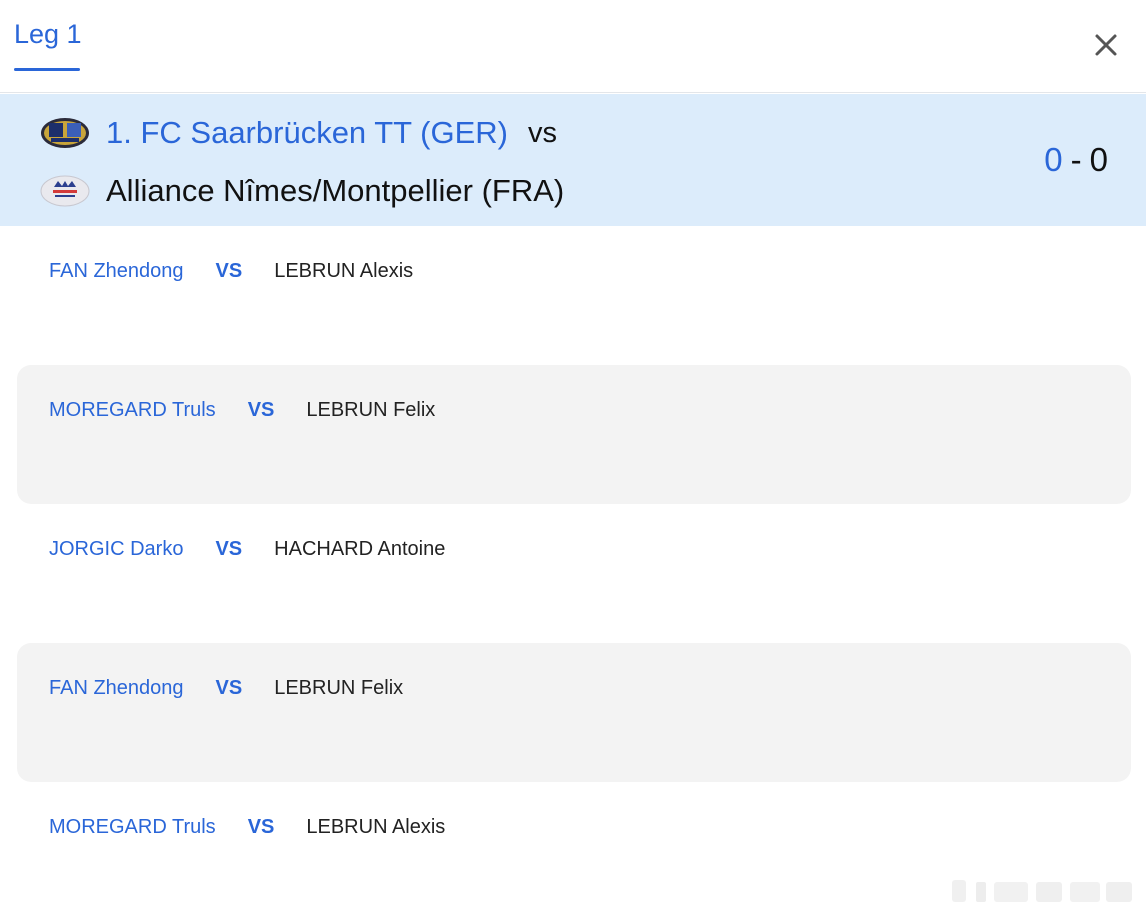 The width and height of the screenshot is (1146, 918). I want to click on game-matchup: MOREGARD Truls VS LEBRUN Felix, so click(242, 410).